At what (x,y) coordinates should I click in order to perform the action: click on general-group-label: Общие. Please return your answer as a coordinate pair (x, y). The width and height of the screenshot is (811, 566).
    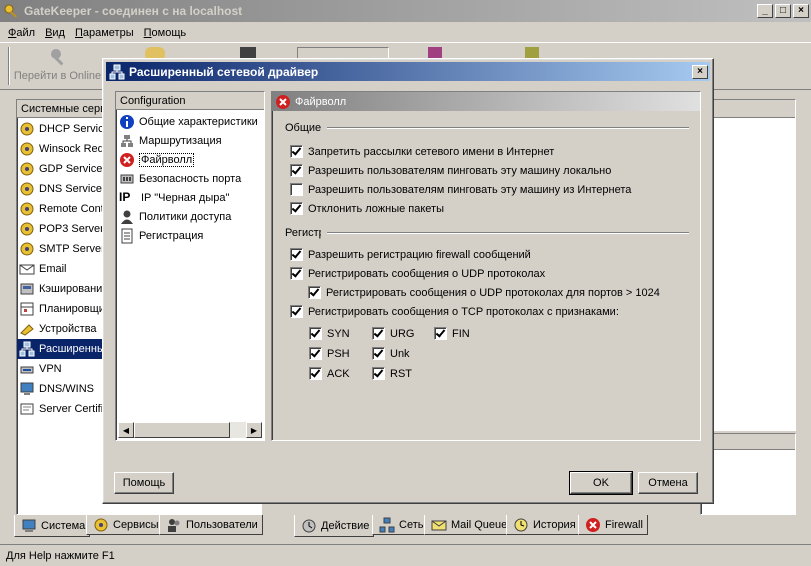
    Looking at the image, I should click on (487, 128).